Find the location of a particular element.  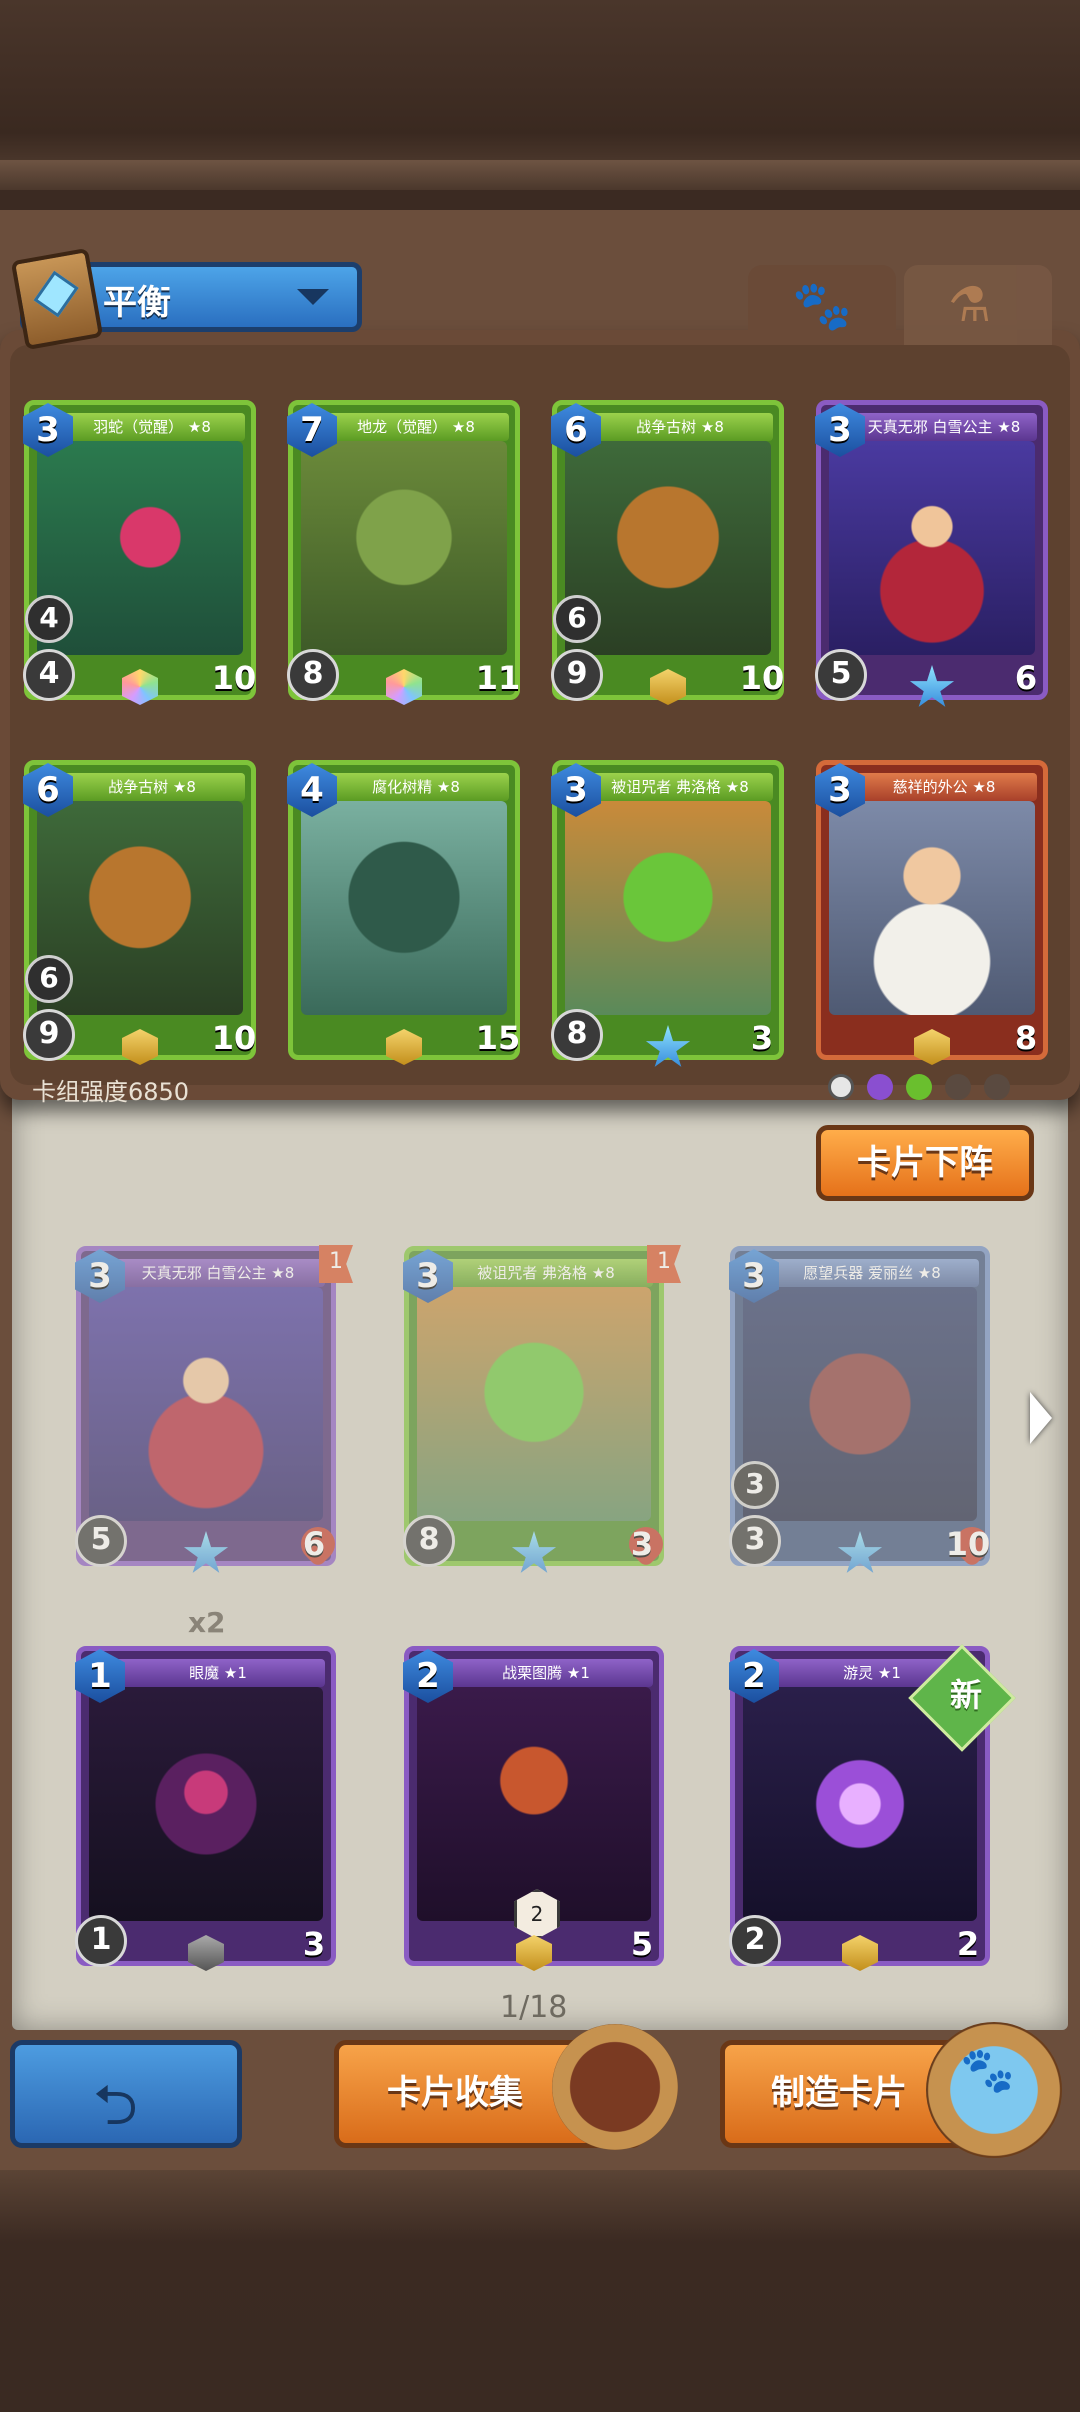

new-badge-label: 新 is located at coordinates (965, 1695).